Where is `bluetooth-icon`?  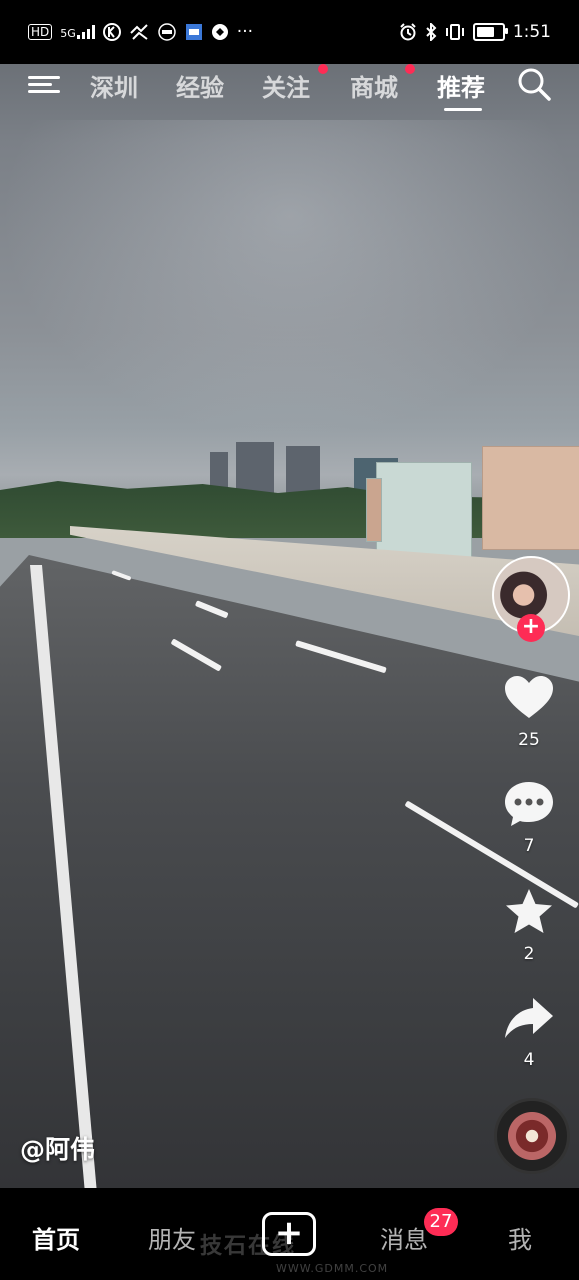 bluetooth-icon is located at coordinates (431, 32).